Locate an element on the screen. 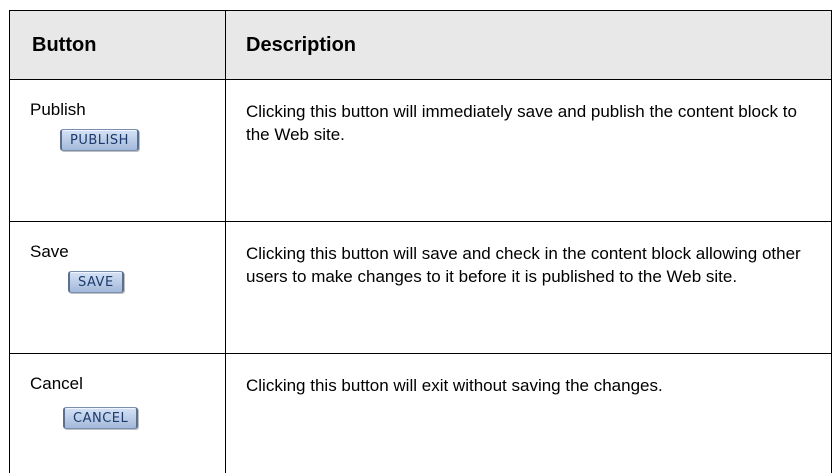  button-cell: Publish PUBLISH is located at coordinates (118, 151).